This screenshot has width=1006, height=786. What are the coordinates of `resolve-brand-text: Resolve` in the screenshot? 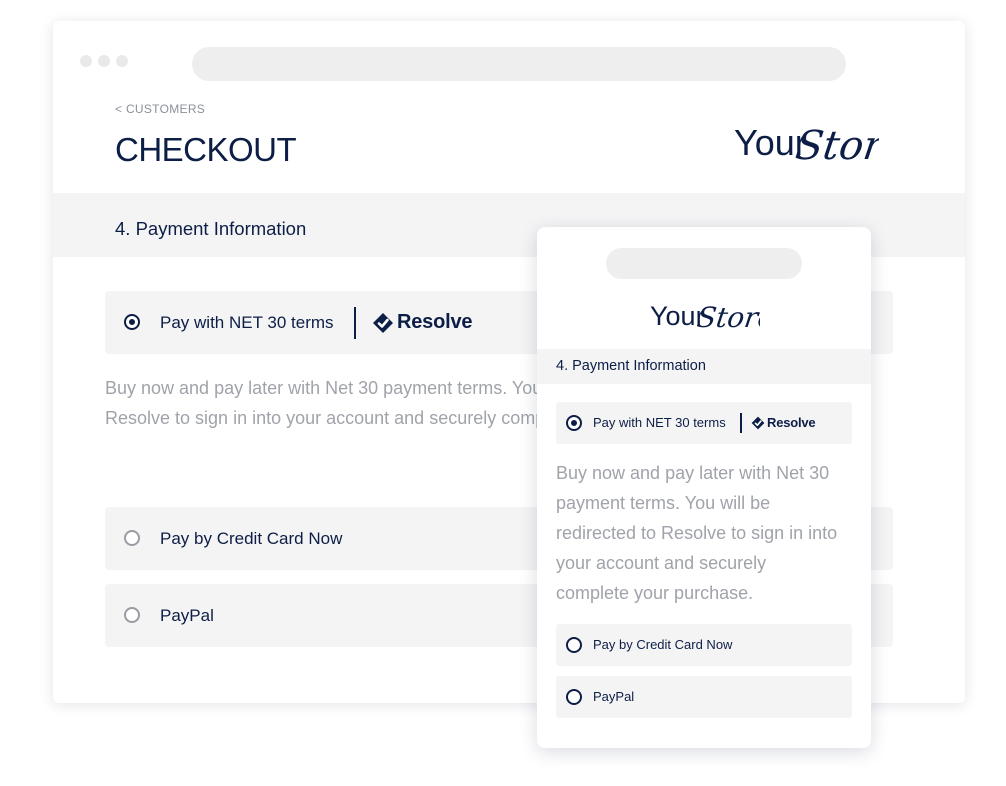 It's located at (435, 322).